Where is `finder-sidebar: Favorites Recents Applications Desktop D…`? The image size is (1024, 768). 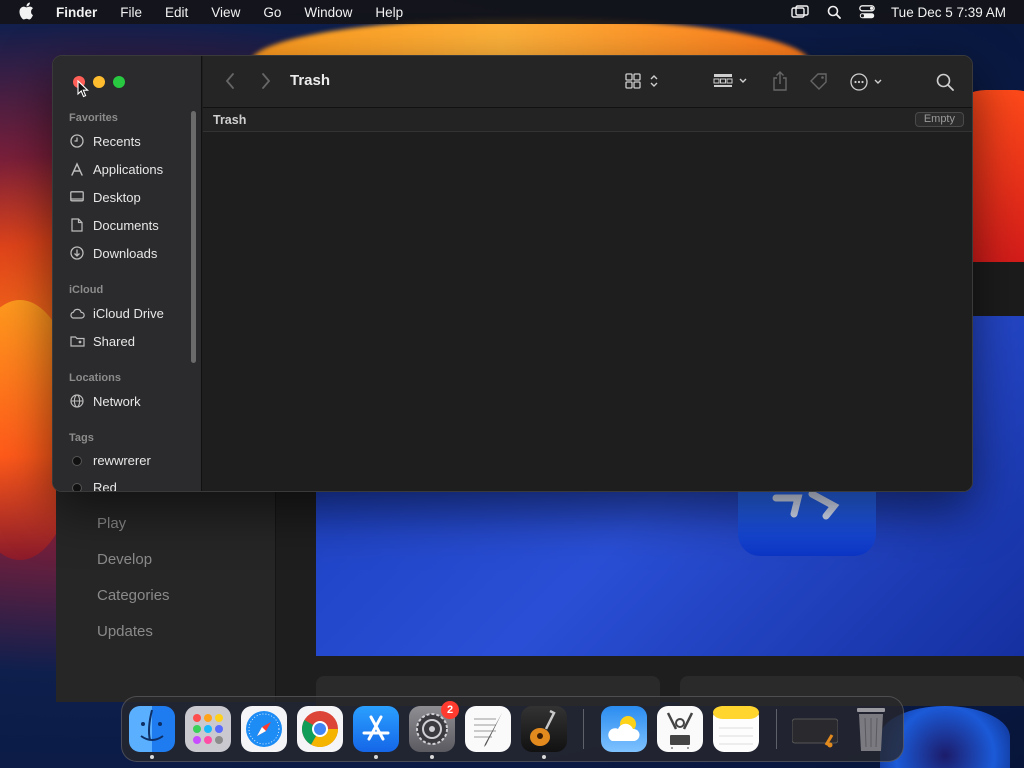 finder-sidebar: Favorites Recents Applications Desktop D… is located at coordinates (127, 273).